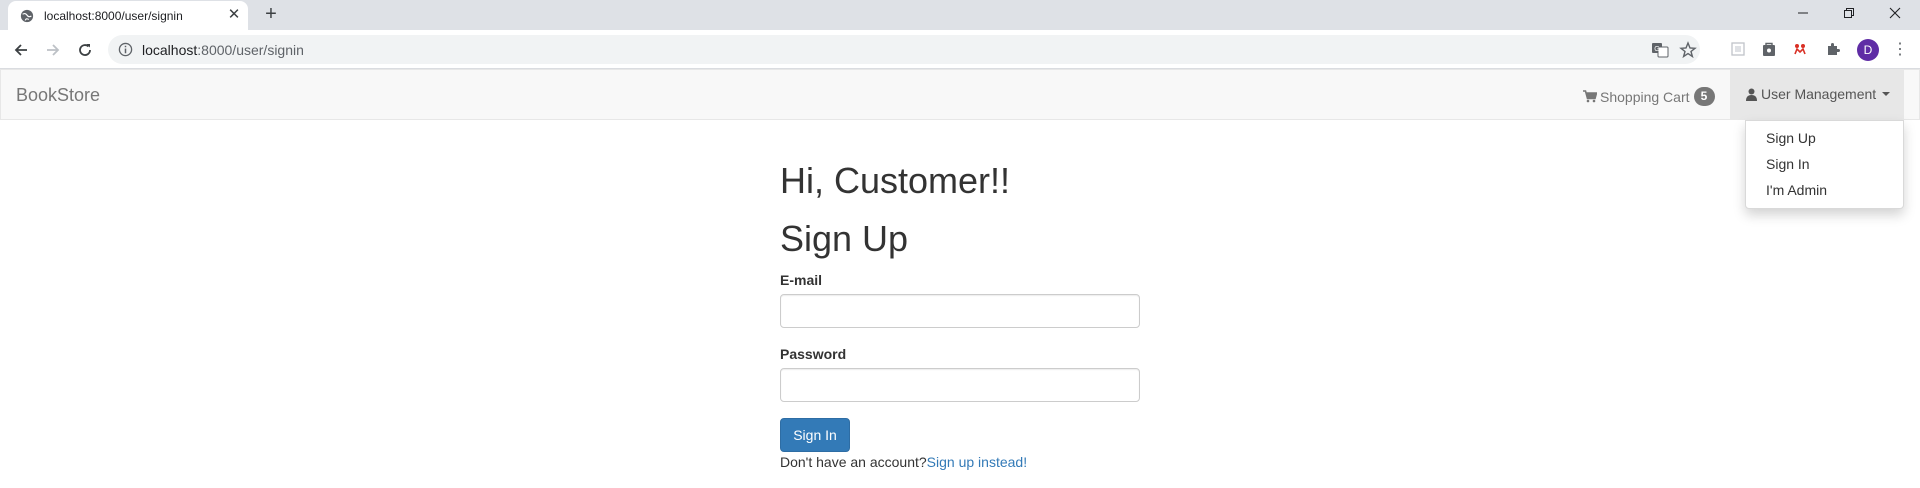  What do you see at coordinates (1738, 49) in the screenshot?
I see `extension-doc-icon` at bounding box center [1738, 49].